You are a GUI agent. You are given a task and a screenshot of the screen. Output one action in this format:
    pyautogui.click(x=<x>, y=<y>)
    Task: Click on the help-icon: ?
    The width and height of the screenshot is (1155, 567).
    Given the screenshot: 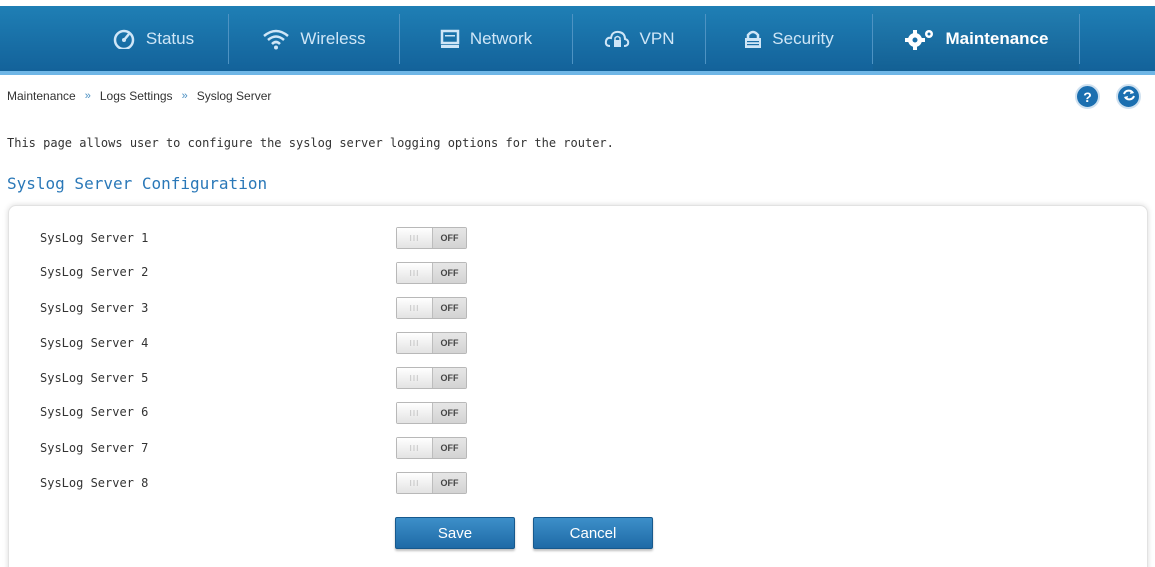 What is the action you would take?
    pyautogui.click(x=1087, y=96)
    